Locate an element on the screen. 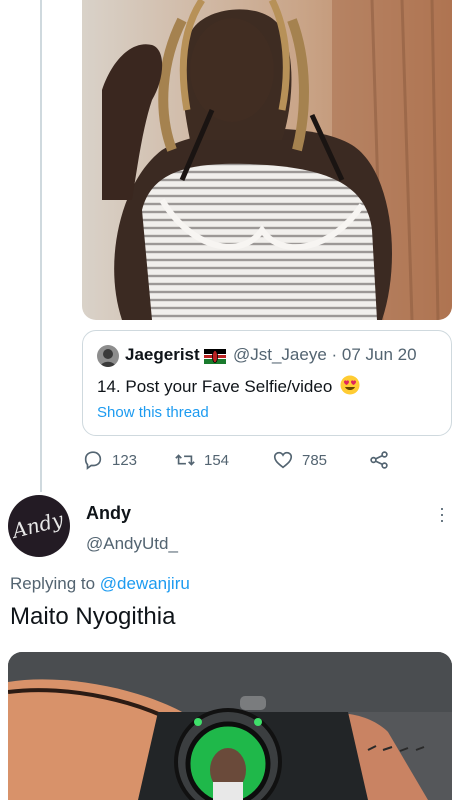 This screenshot has width=458, height=800. retweet-icon is located at coordinates (185, 460).